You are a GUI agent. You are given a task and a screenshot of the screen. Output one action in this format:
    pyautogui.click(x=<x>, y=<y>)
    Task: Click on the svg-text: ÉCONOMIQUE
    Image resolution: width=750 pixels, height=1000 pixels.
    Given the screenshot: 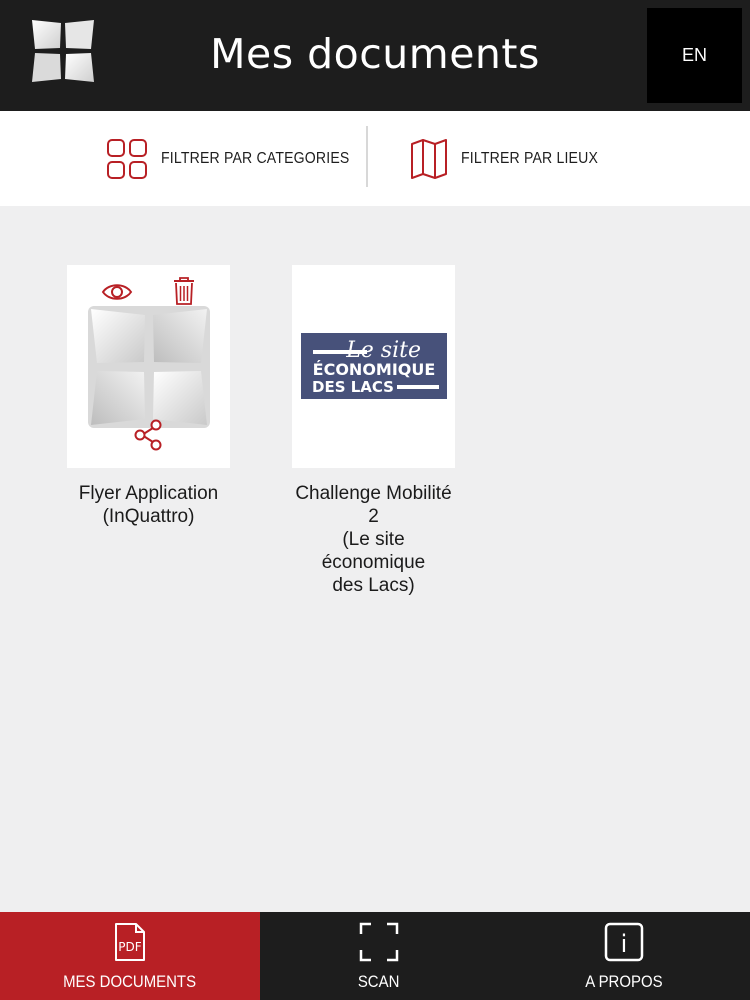 What is the action you would take?
    pyautogui.click(x=374, y=369)
    